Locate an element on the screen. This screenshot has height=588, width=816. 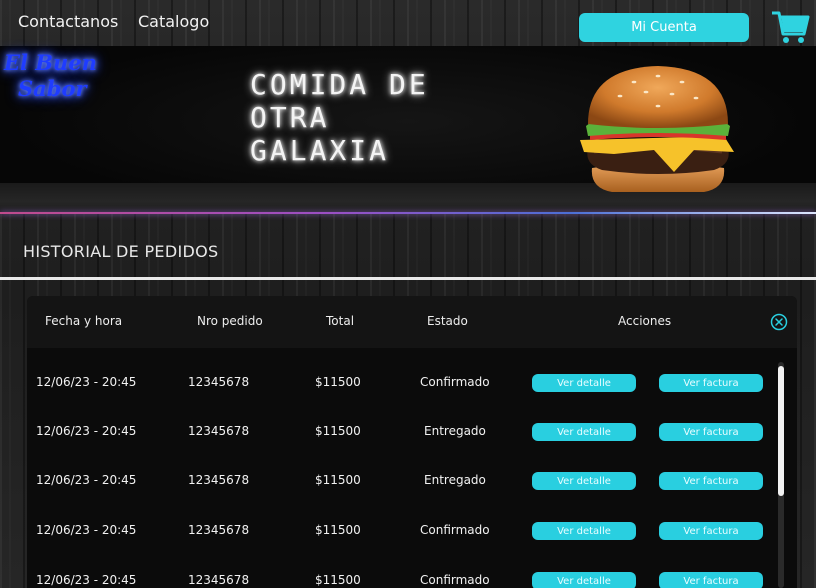
logo-line-2: Sabor is located at coordinates (52, 88).